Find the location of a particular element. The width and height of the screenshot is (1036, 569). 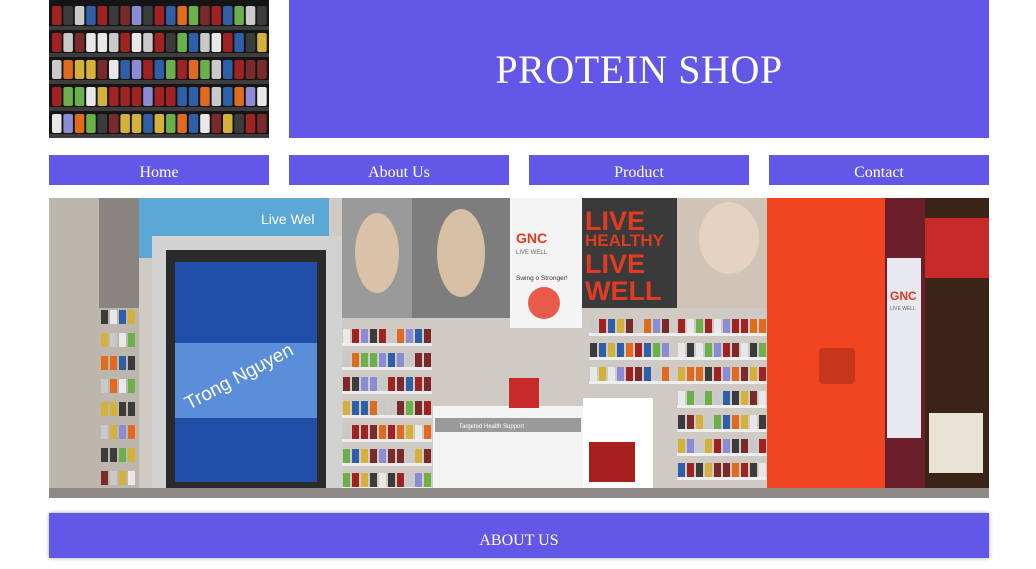

stronger-slogan-text: Swing o Stronger! is located at coordinates (542, 278).